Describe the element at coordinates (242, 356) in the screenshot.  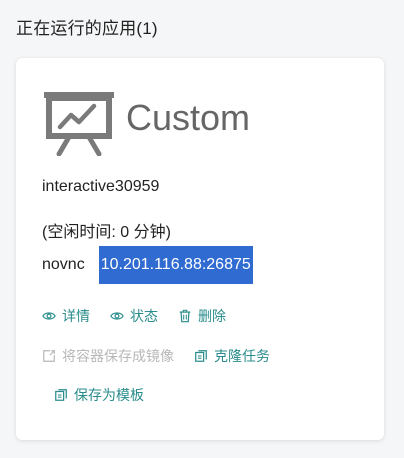
I see `clone-task-label: 克隆任务` at that location.